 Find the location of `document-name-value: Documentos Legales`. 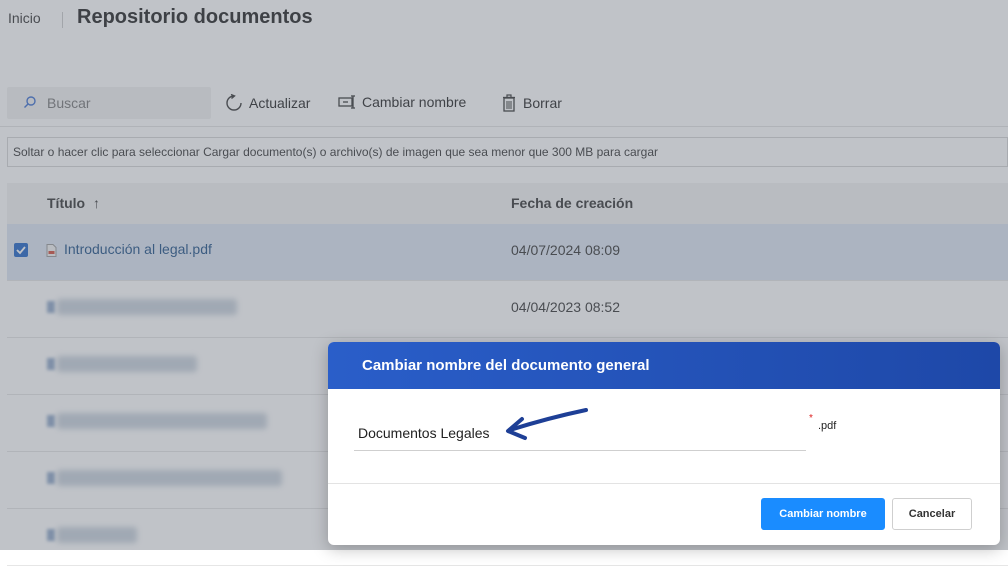

document-name-value: Documentos Legales is located at coordinates (424, 433).